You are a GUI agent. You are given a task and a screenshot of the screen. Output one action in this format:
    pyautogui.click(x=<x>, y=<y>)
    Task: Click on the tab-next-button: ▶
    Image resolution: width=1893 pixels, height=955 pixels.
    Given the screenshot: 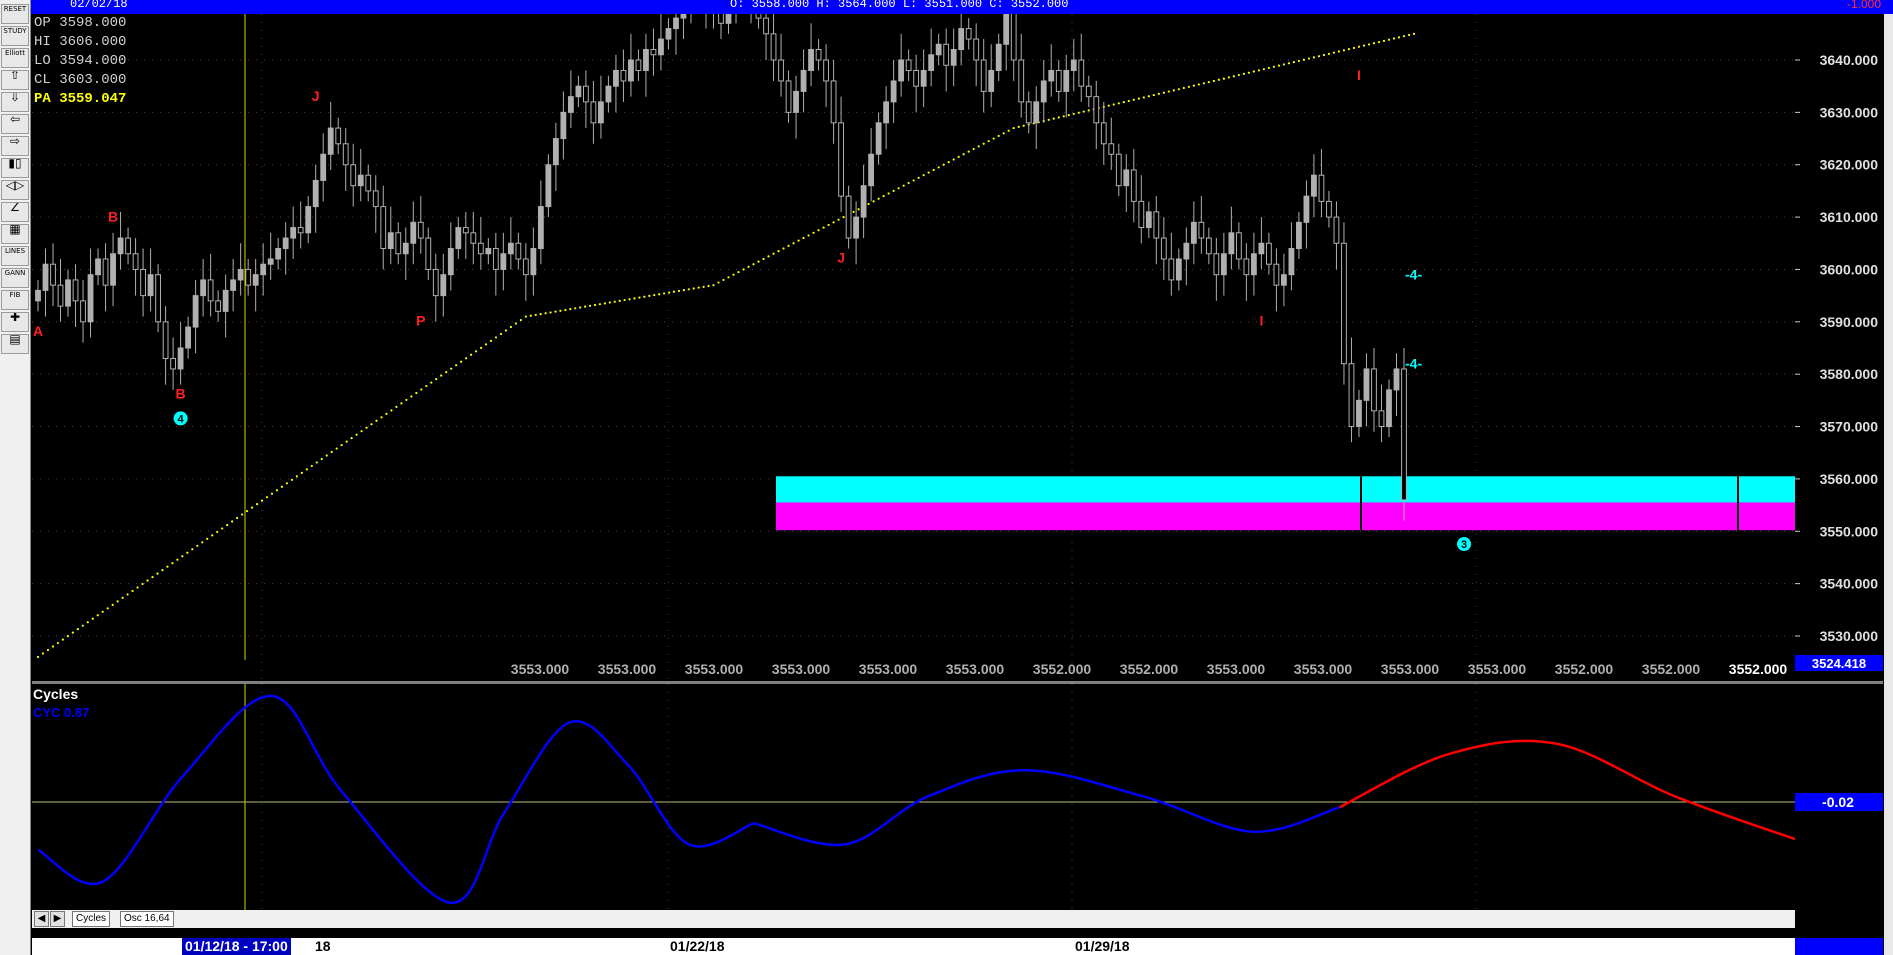 What is the action you would take?
    pyautogui.click(x=57, y=919)
    